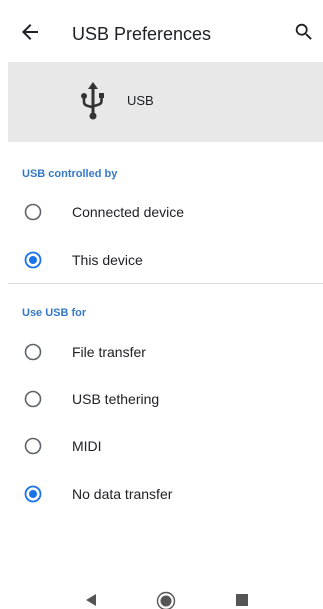 The height and width of the screenshot is (609, 323). I want to click on option-label: Connected device, so click(128, 212).